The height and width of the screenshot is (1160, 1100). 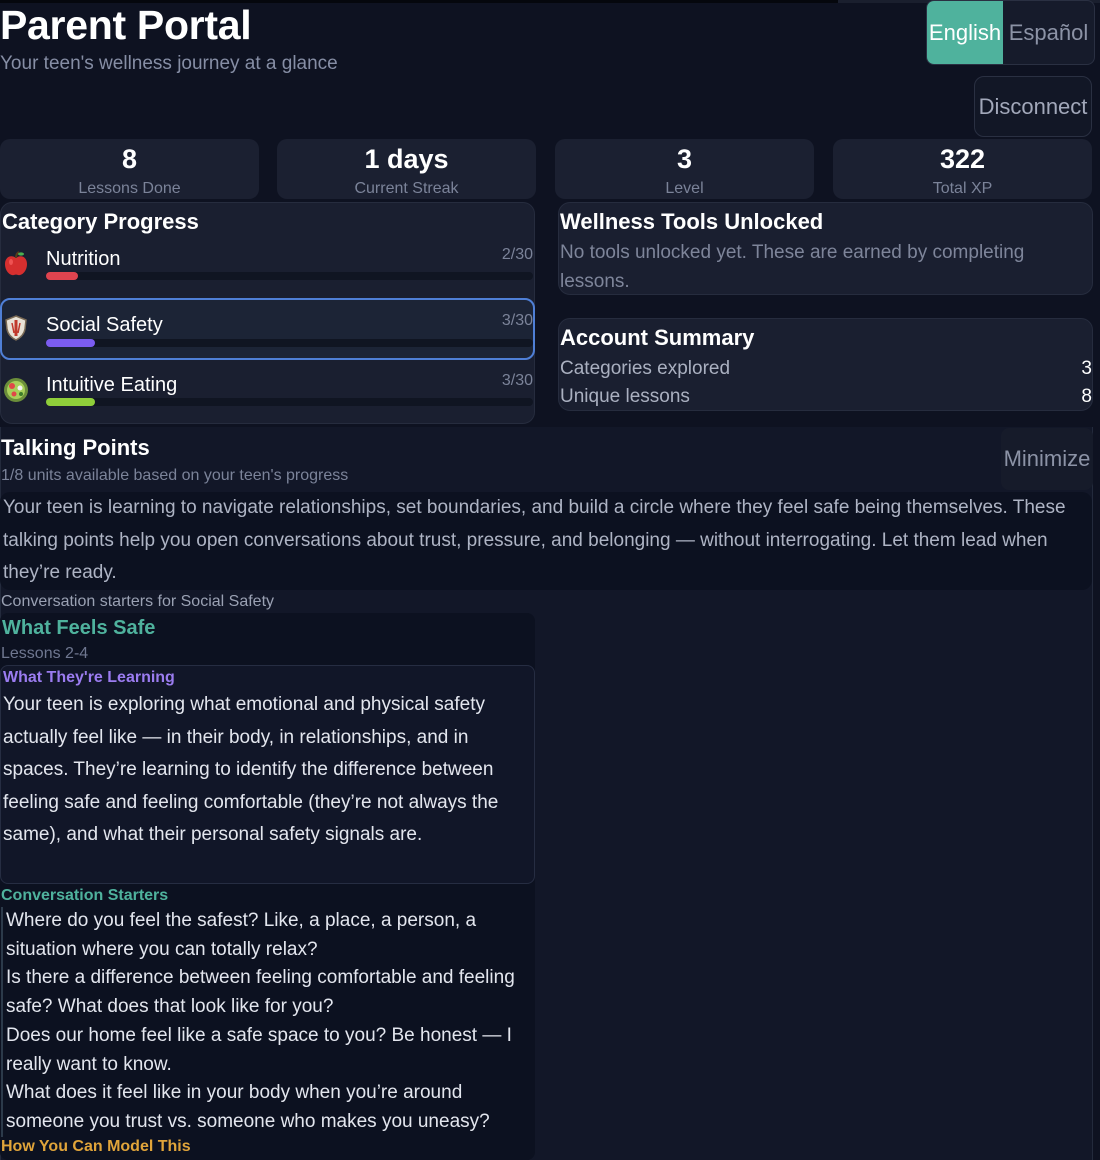 What do you see at coordinates (962, 159) in the screenshot?
I see `stat-value: 322` at bounding box center [962, 159].